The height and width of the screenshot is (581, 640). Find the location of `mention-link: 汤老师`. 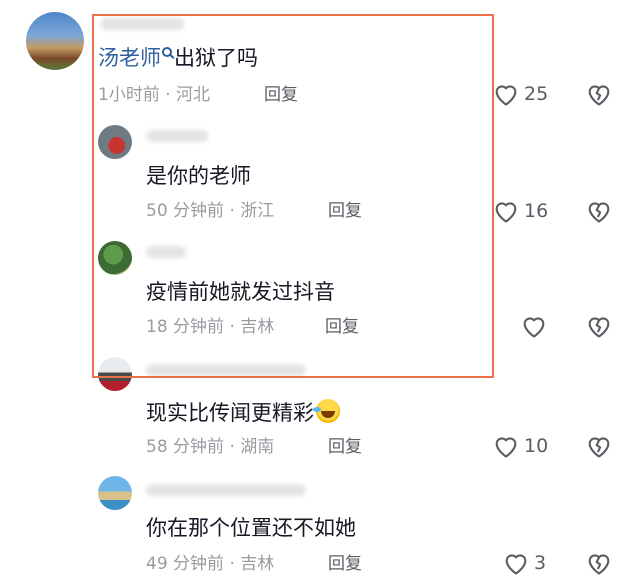

mention-link: 汤老师 is located at coordinates (129, 58).